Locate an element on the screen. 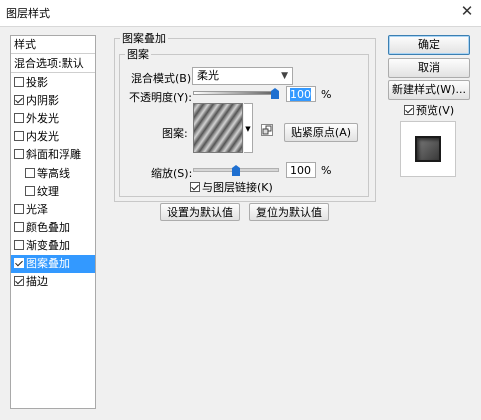  style-item: 图案叠加 is located at coordinates (53, 264).